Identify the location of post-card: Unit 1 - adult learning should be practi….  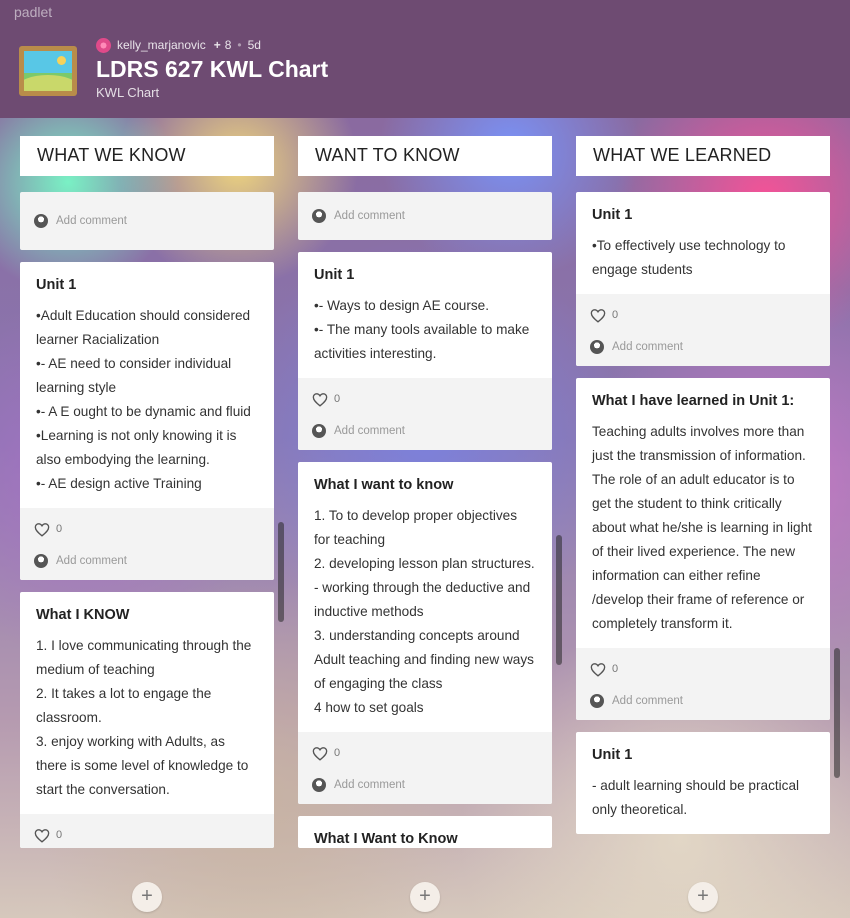
(703, 783).